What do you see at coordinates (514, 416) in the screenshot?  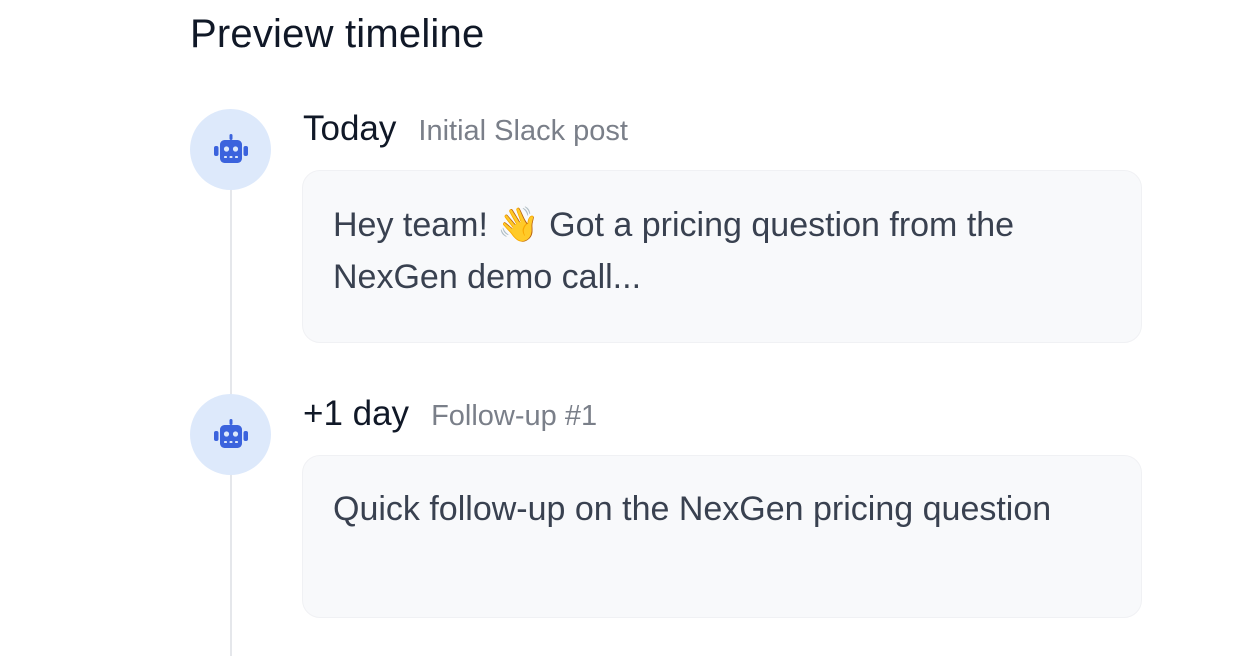 I see `entry-label: Follow-up #1` at bounding box center [514, 416].